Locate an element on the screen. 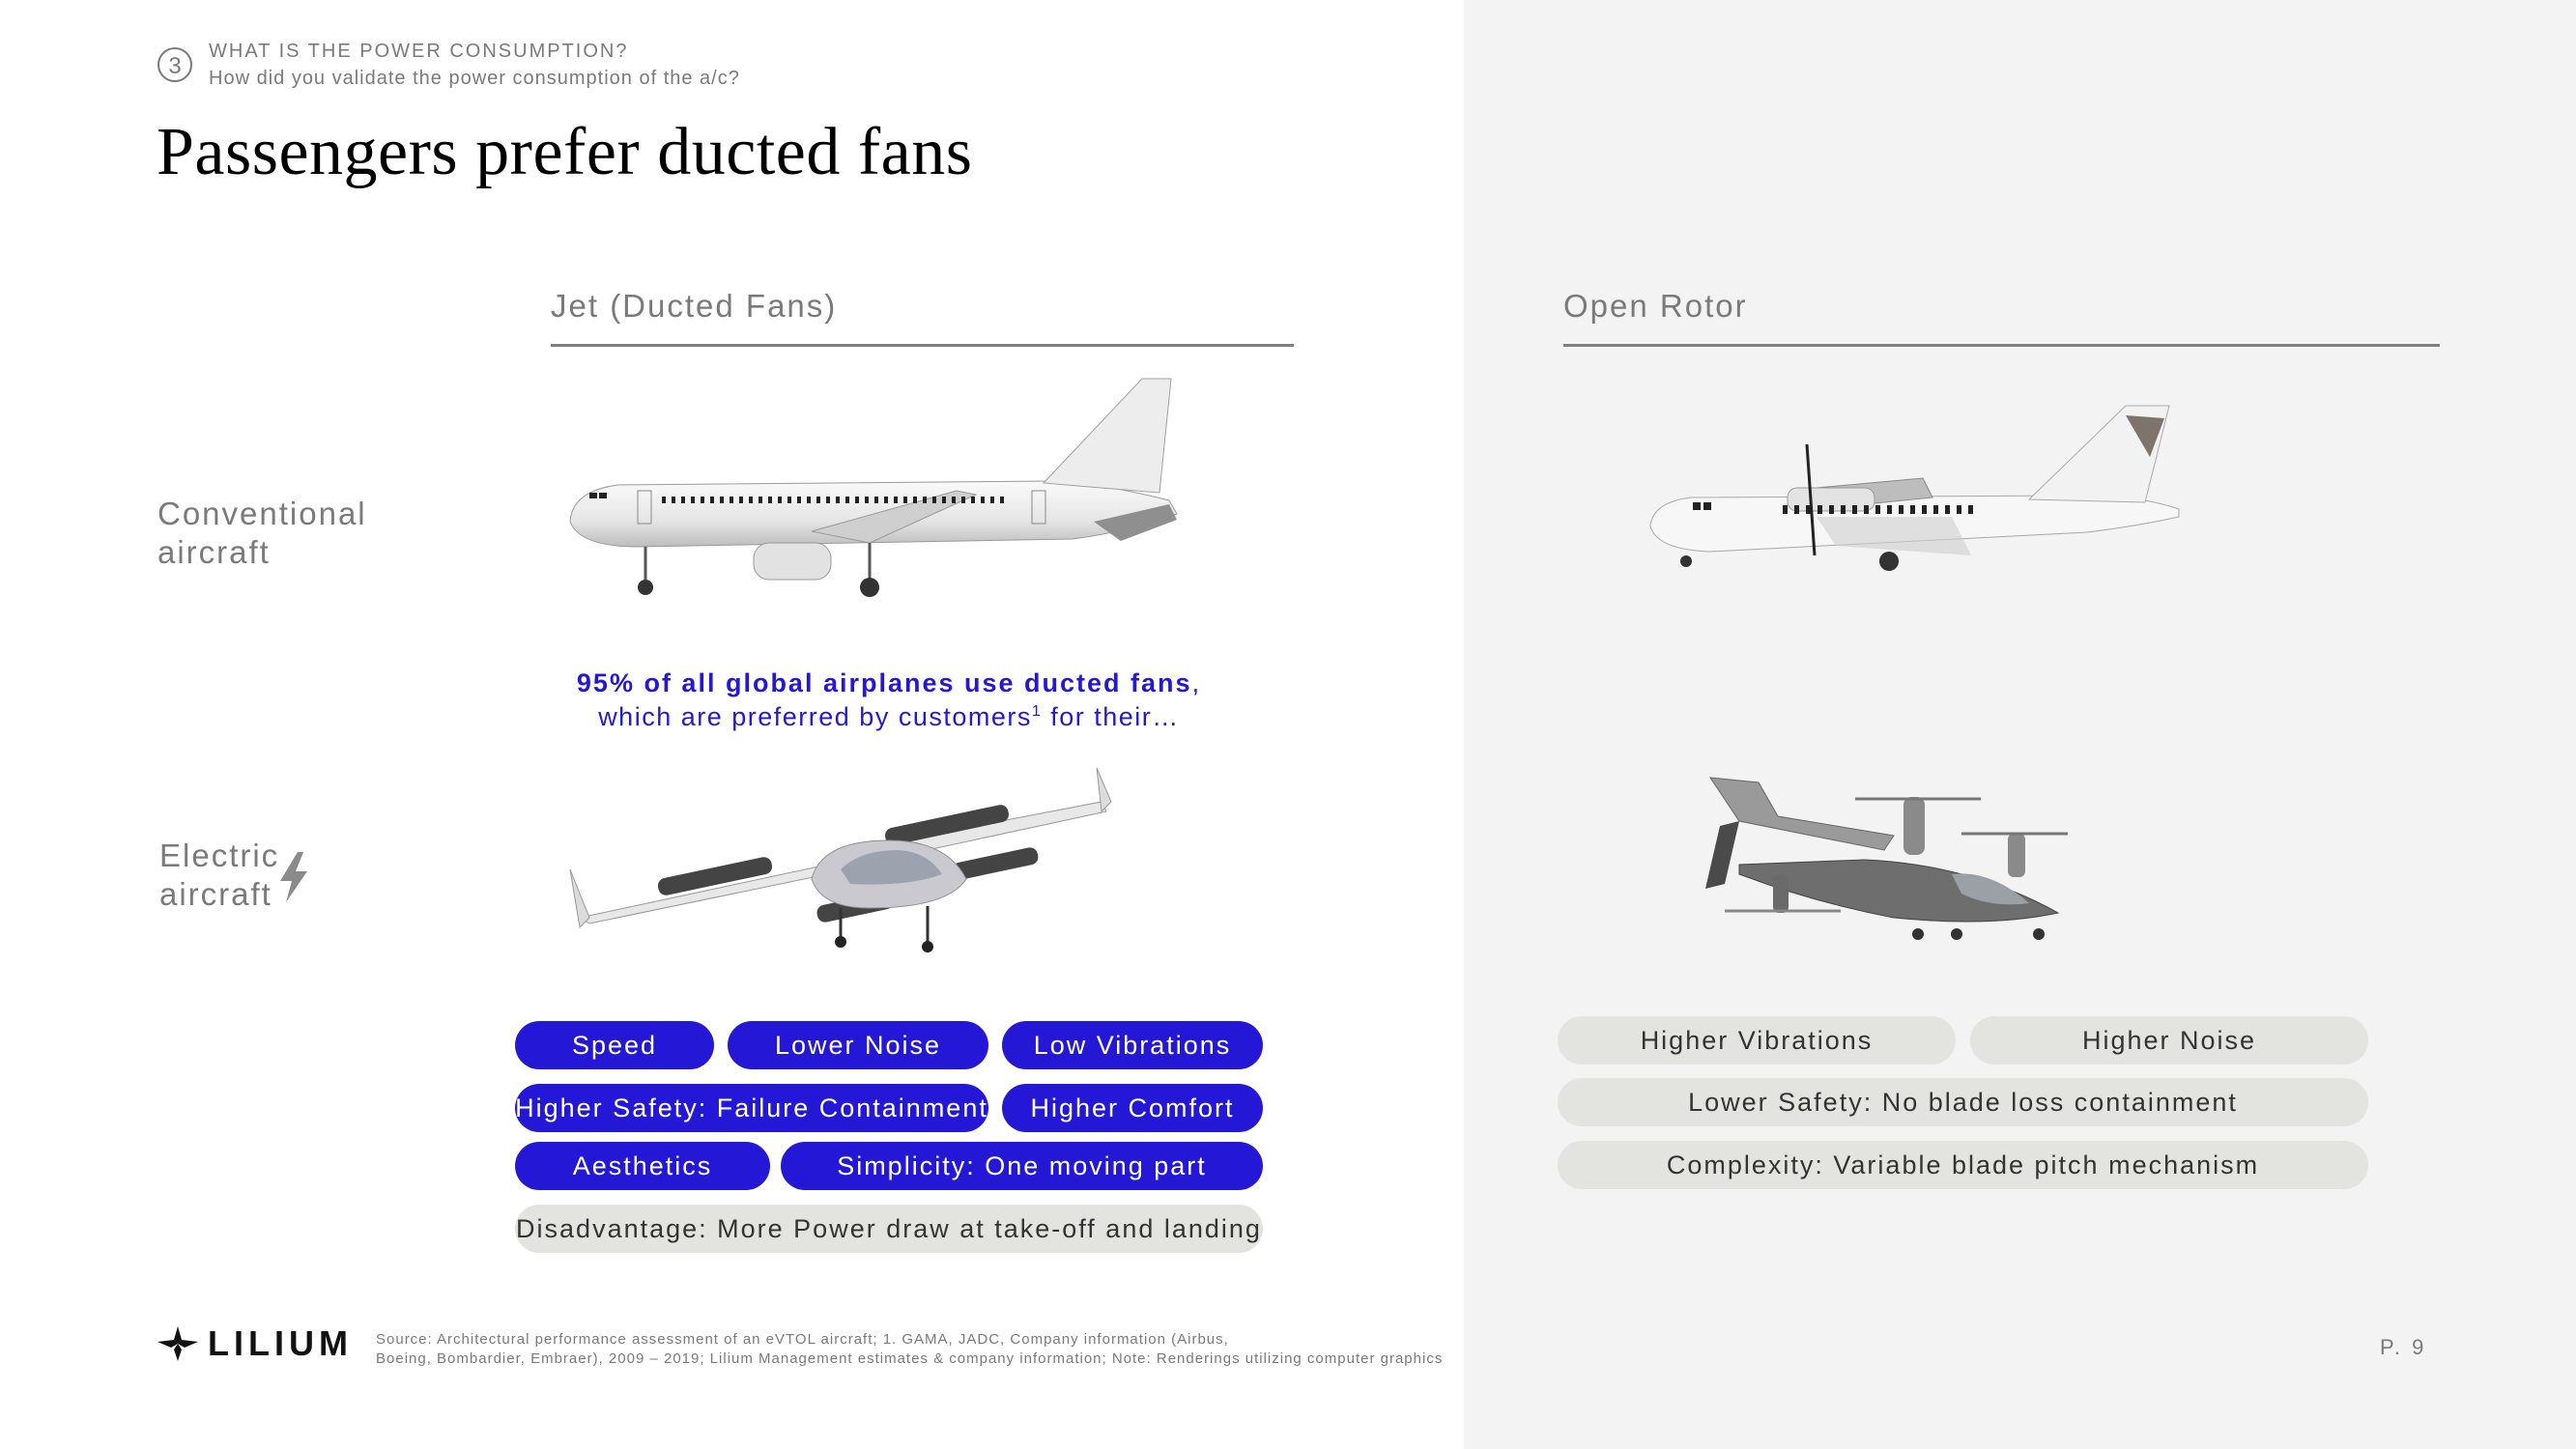 Image resolution: width=2576 pixels, height=1449 pixels. advantage-pill-lower-noise: Lower Noise is located at coordinates (858, 1045).